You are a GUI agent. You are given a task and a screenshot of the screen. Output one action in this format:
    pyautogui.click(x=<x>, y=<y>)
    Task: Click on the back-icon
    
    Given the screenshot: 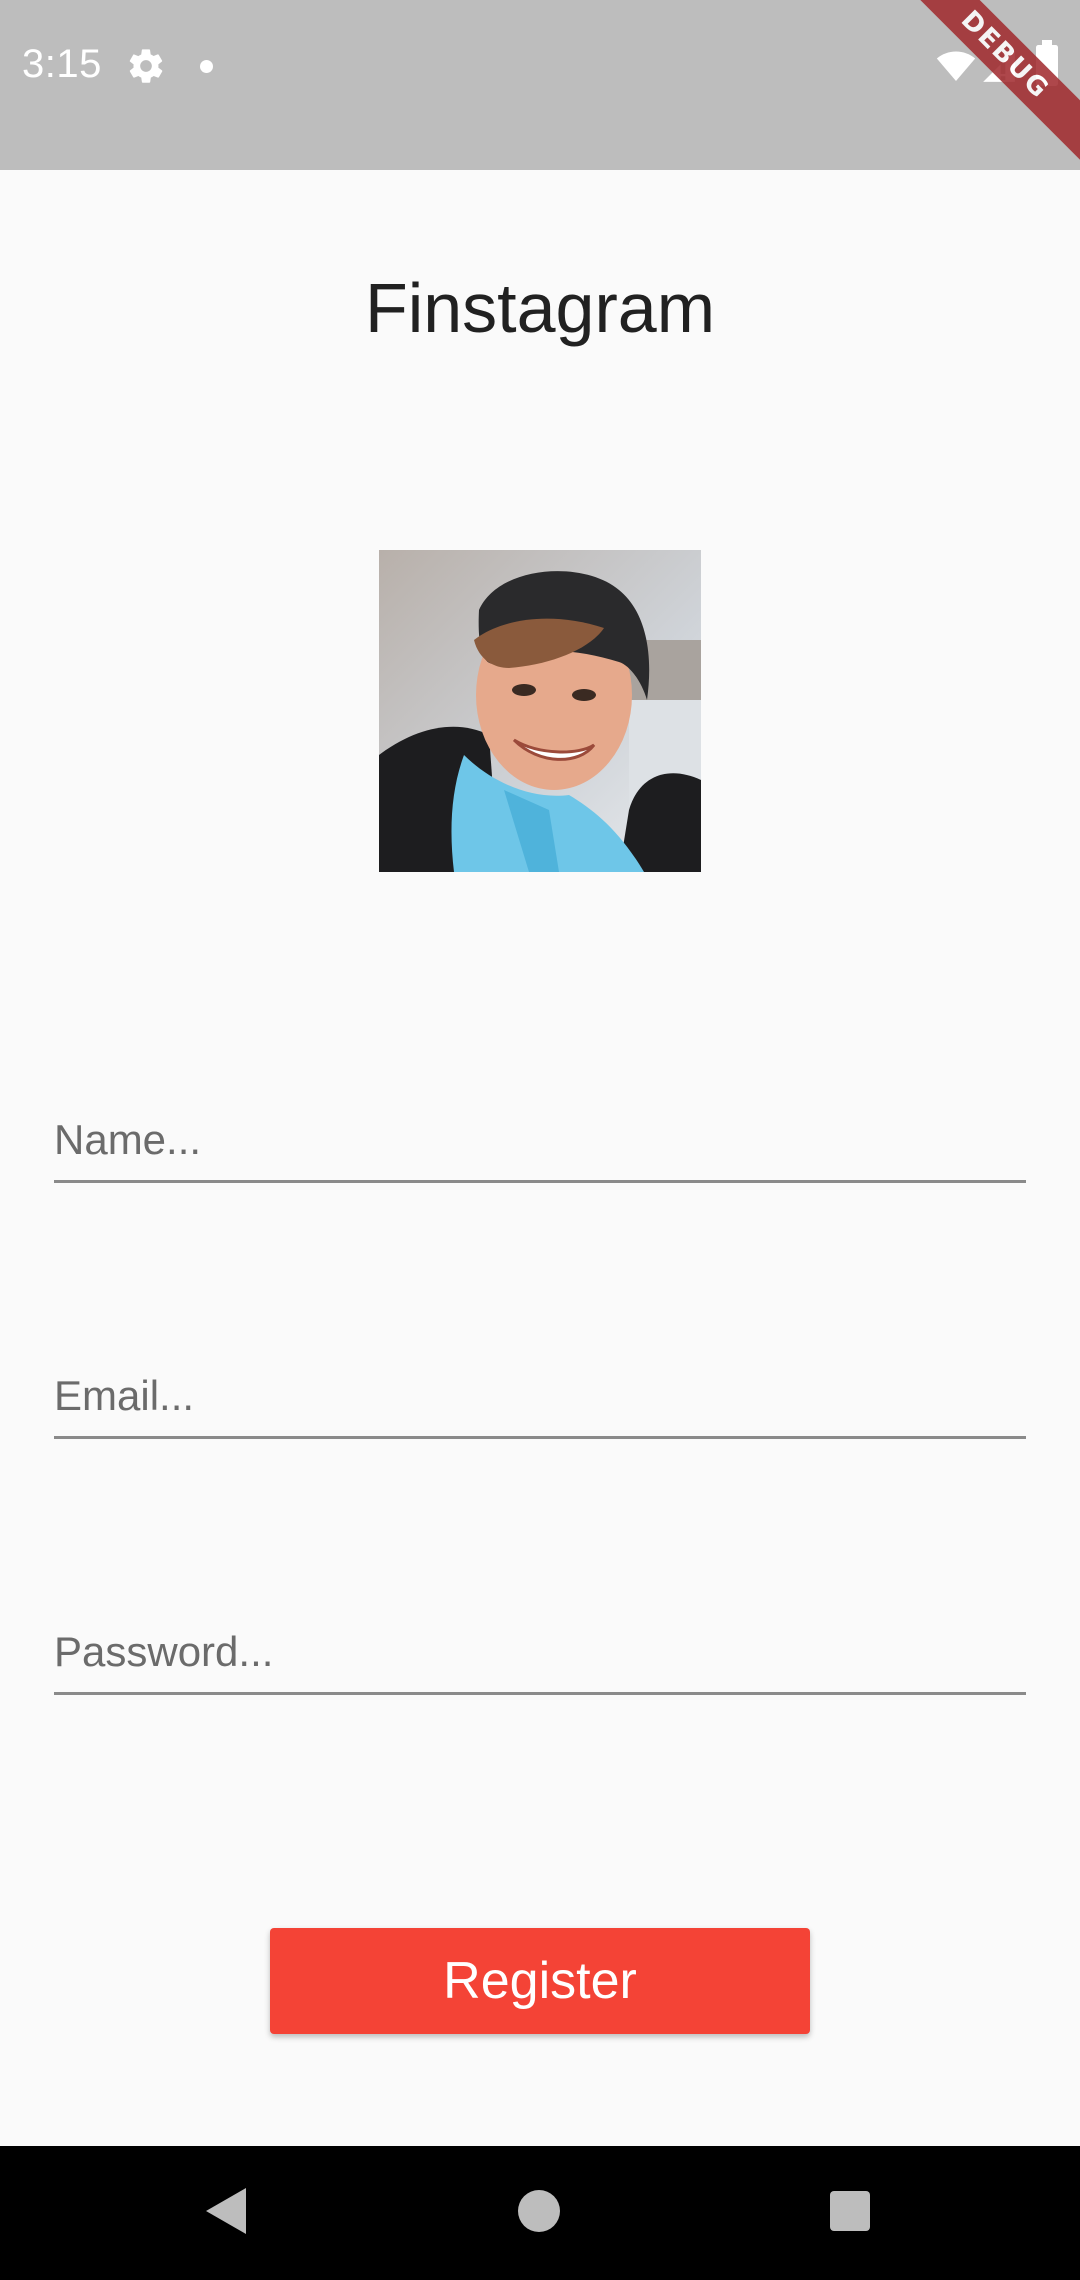 What is the action you would take?
    pyautogui.click(x=226, y=2211)
    